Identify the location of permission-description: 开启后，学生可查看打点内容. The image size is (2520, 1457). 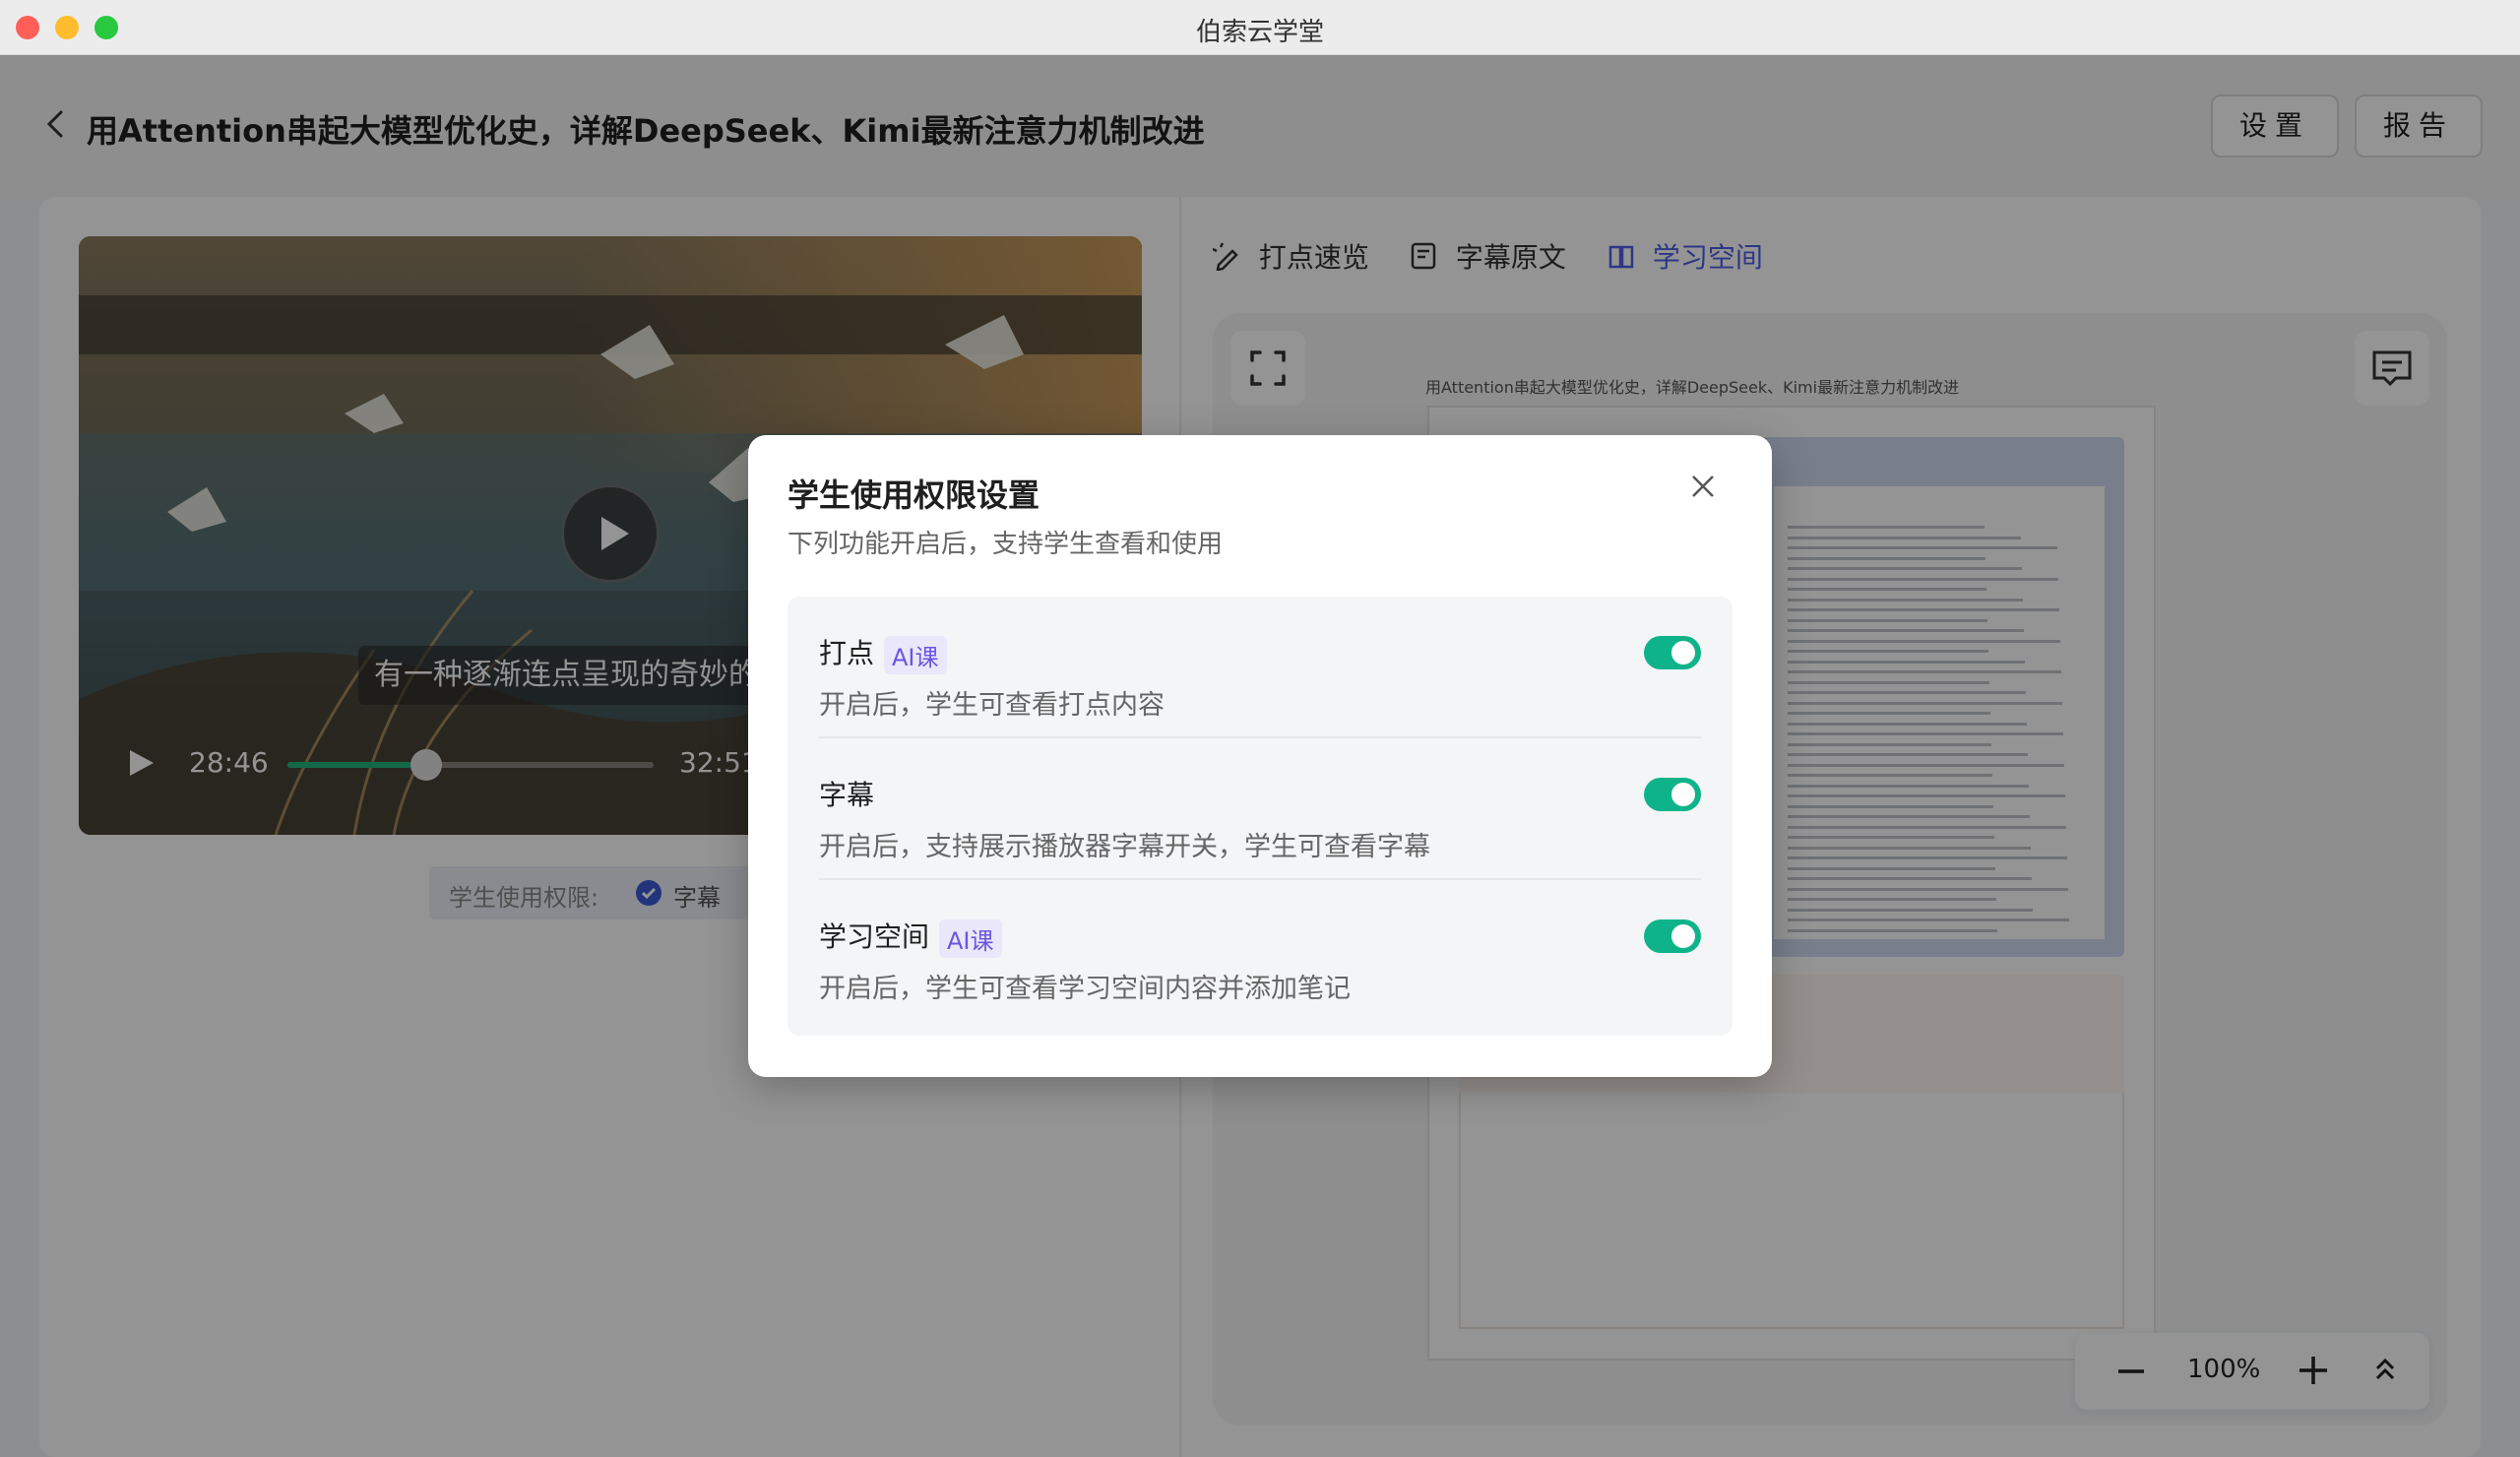
(992, 705).